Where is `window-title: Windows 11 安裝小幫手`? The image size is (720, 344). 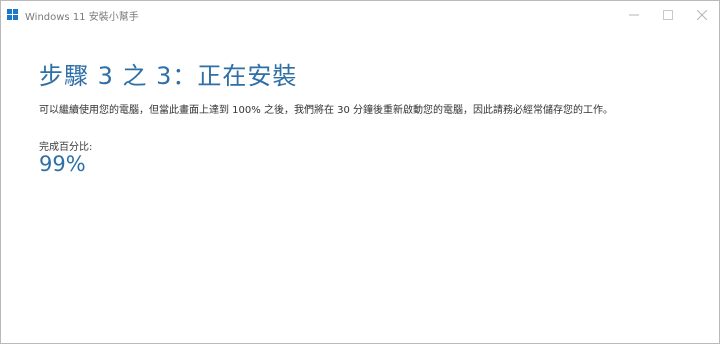 window-title: Windows 11 安裝小幫手 is located at coordinates (82, 17).